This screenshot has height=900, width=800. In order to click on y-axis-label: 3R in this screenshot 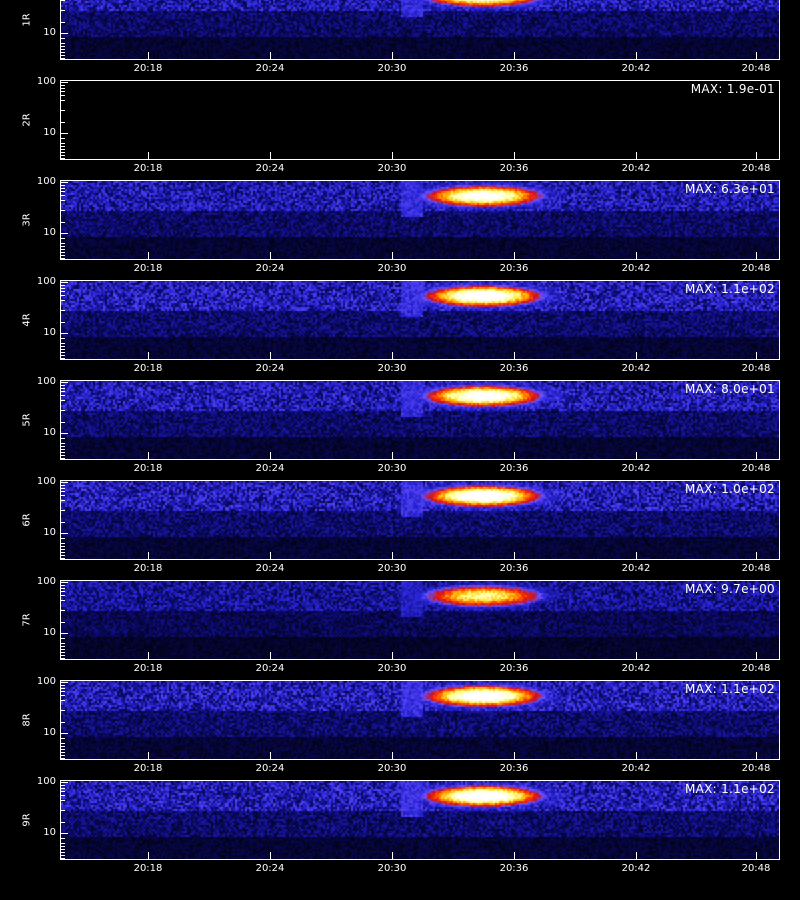, I will do `click(27, 220)`.